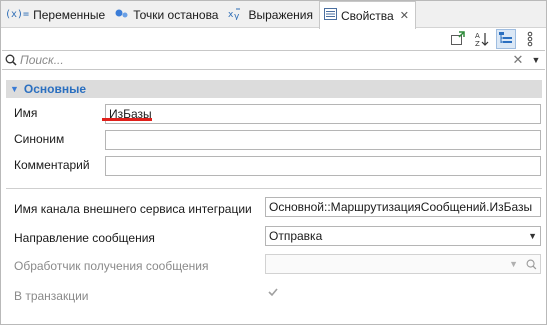  Describe the element at coordinates (323, 166) in the screenshot. I see `comment-field` at that location.